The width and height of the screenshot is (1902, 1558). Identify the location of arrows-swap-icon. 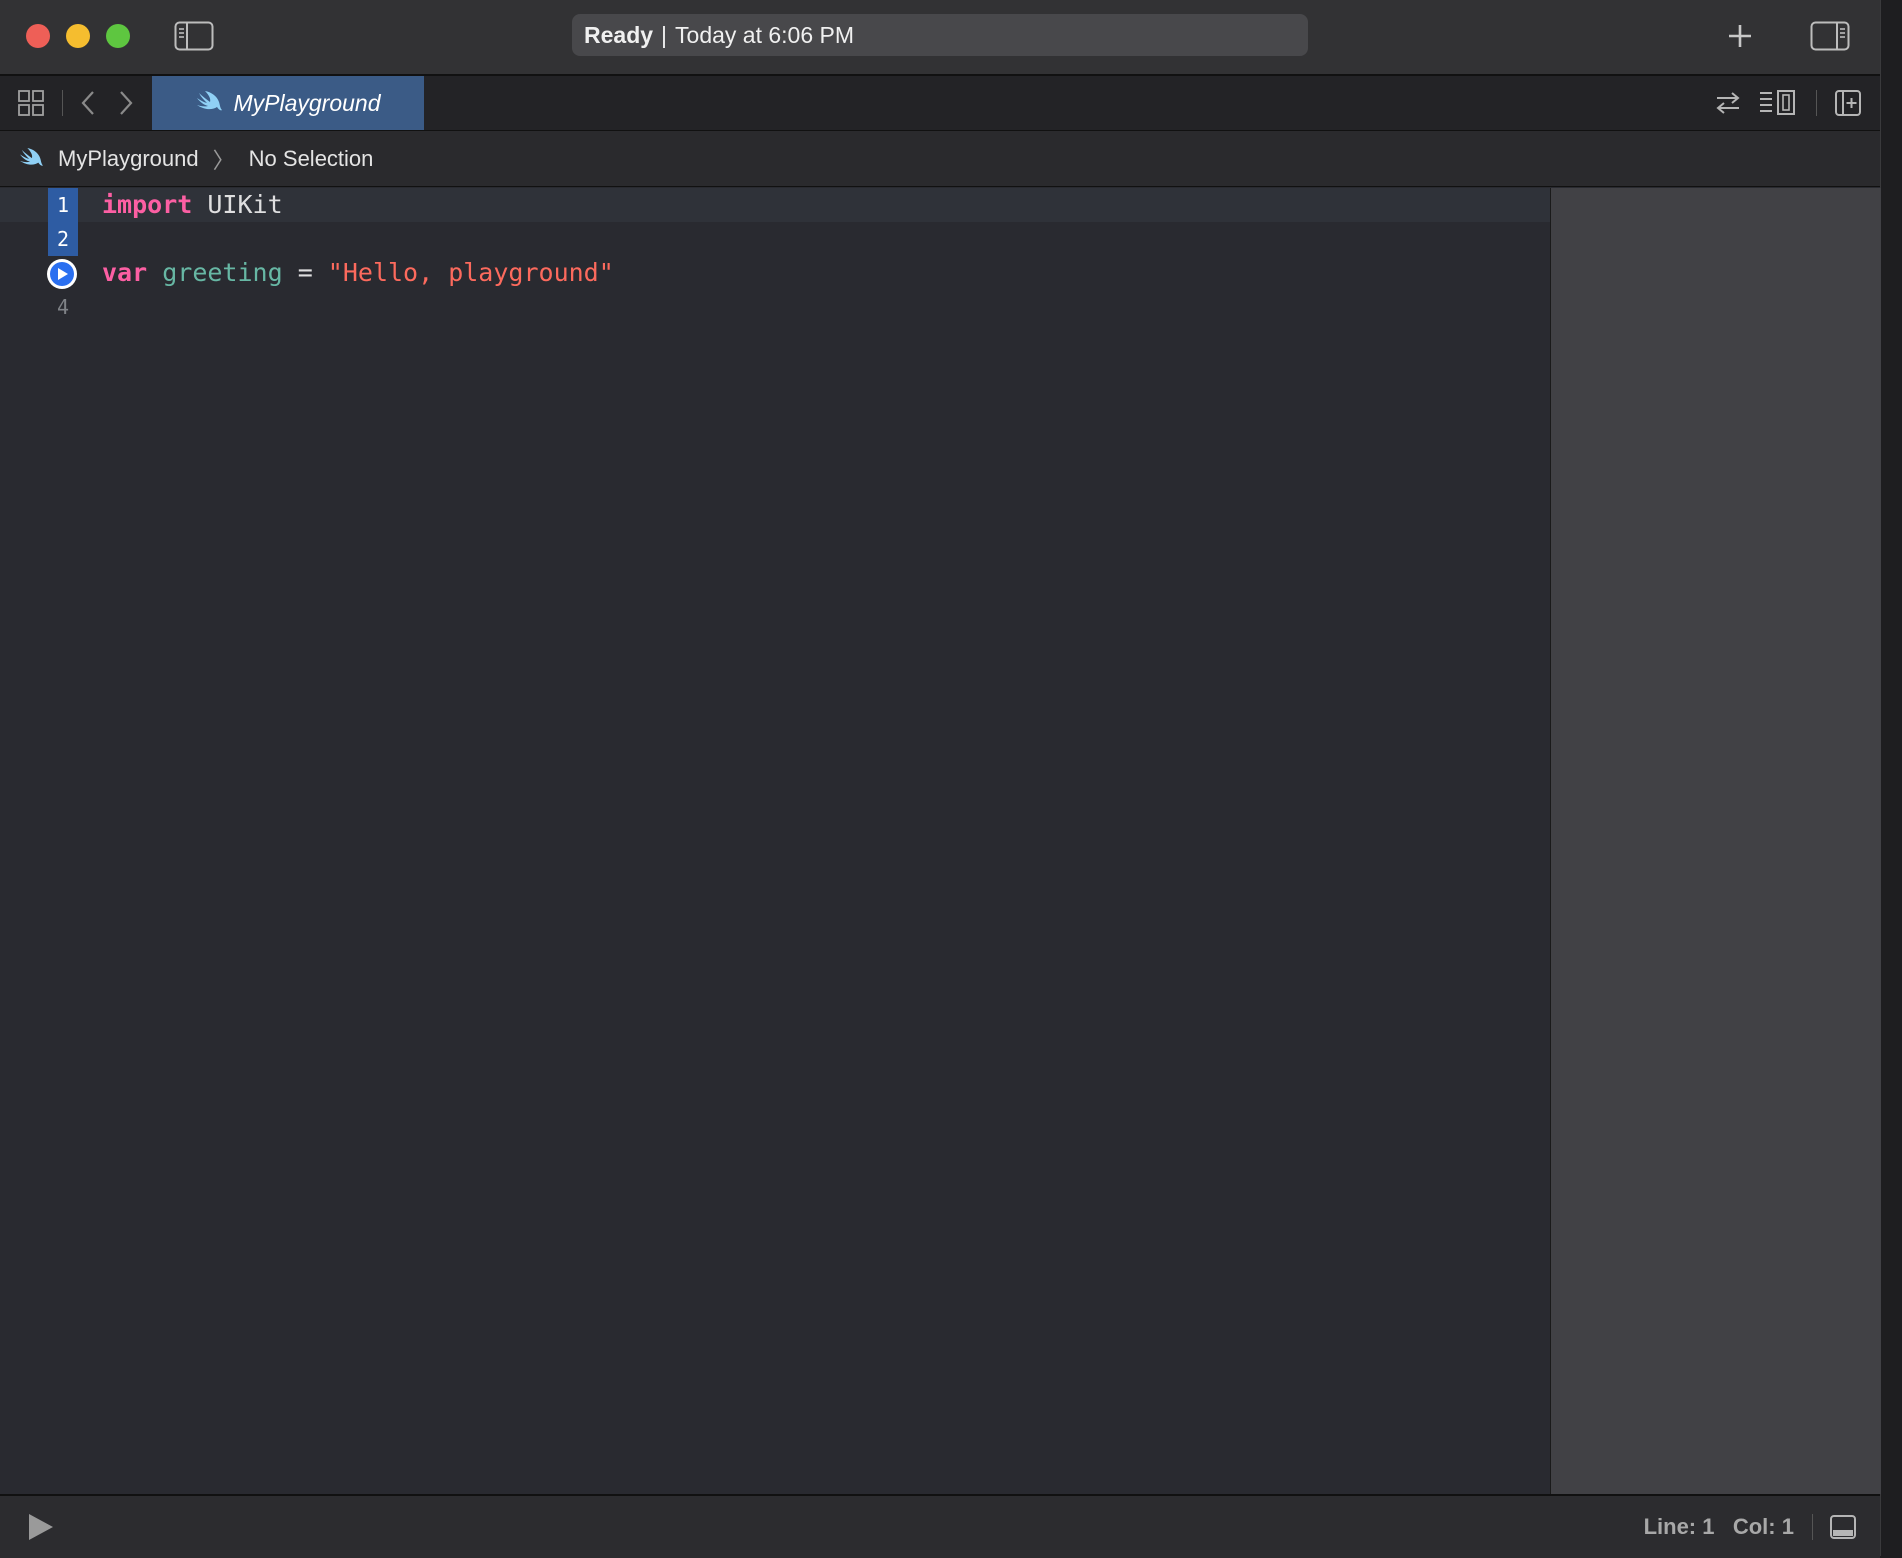
(1728, 103).